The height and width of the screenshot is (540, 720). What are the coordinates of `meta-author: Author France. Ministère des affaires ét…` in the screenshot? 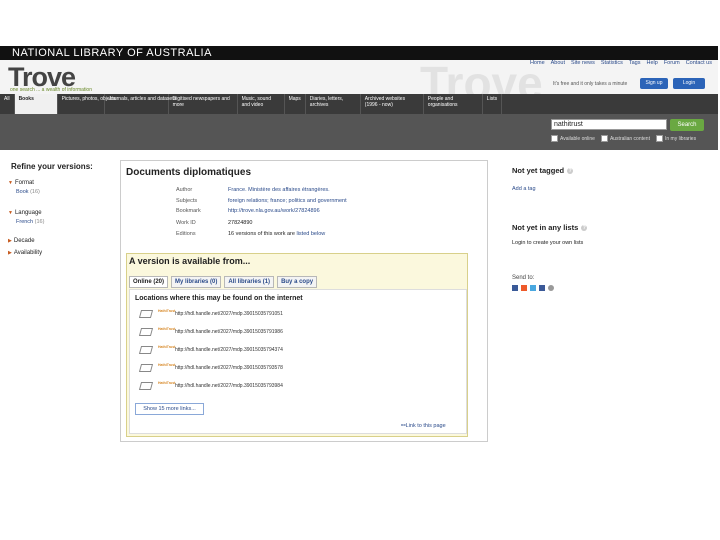 It's located at (253, 190).